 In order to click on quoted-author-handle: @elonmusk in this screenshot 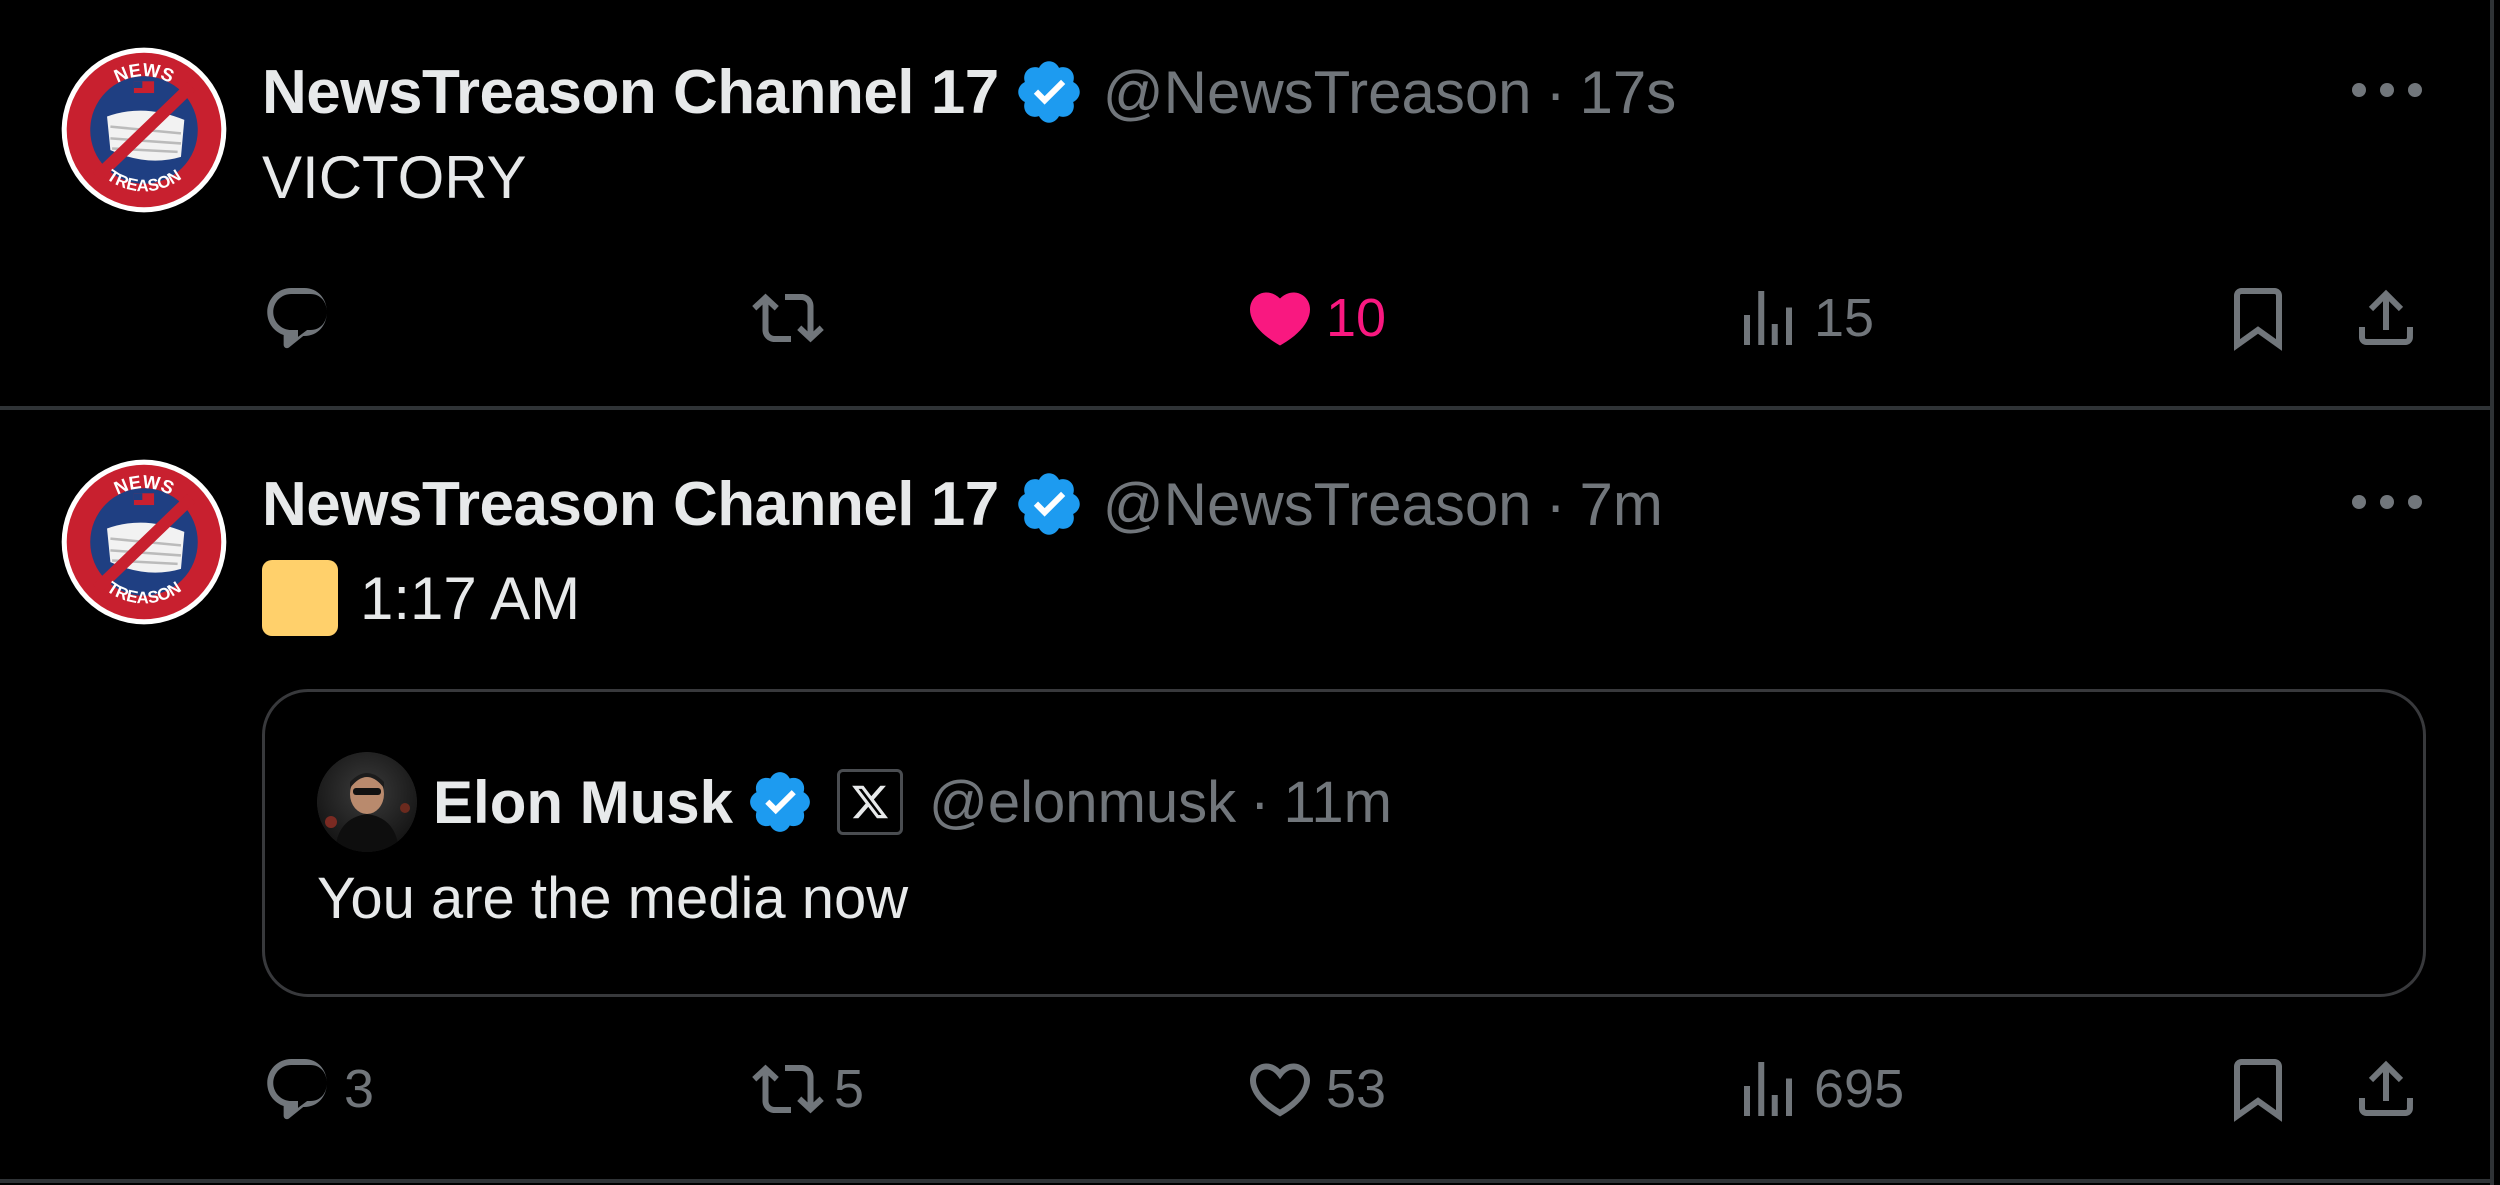, I will do `click(1082, 802)`.